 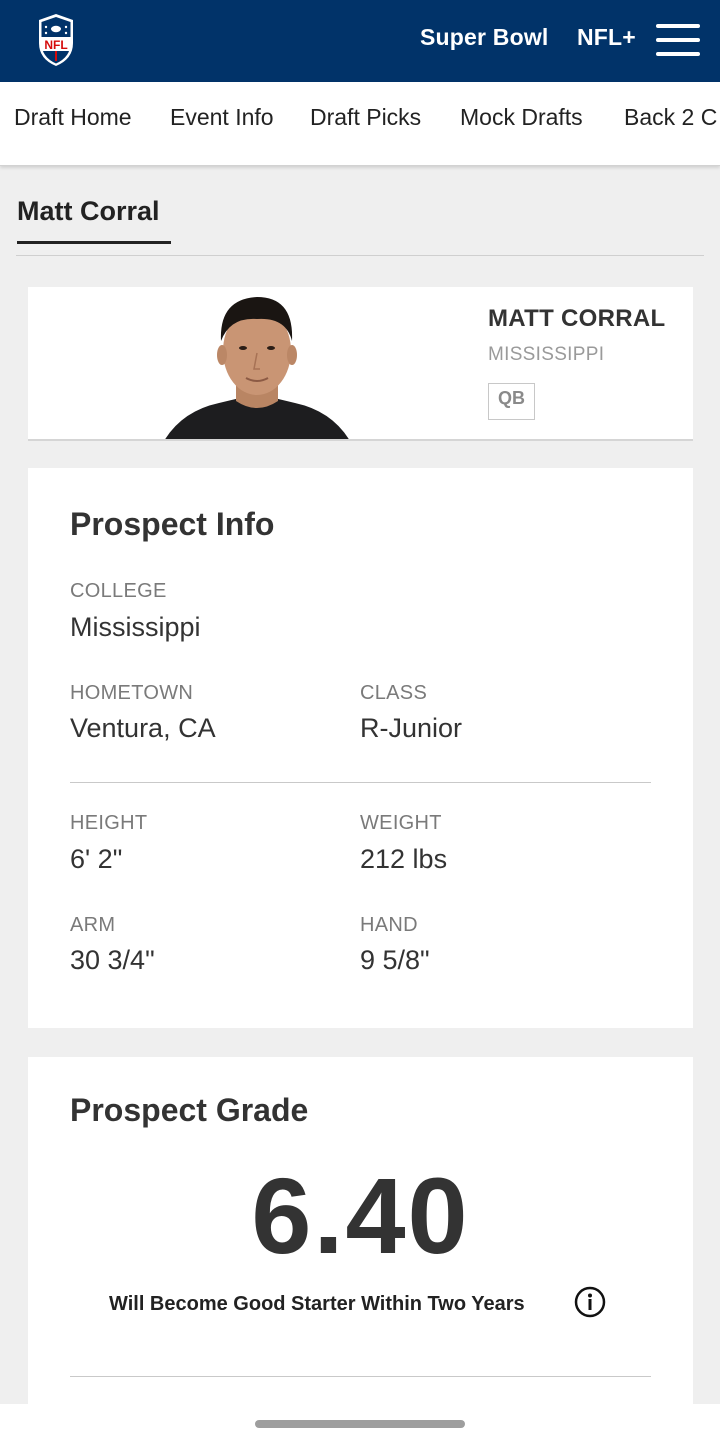 What do you see at coordinates (411, 728) in the screenshot?
I see `class-value: R-Junior` at bounding box center [411, 728].